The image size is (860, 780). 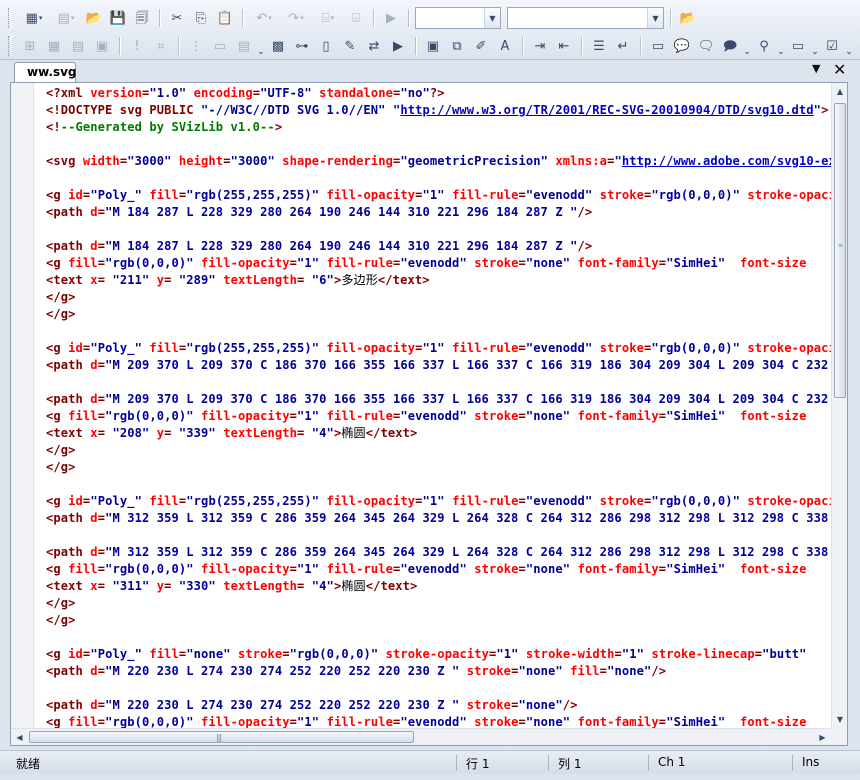 I want to click on sql-run-icon: ⌗, so click(x=161, y=46).